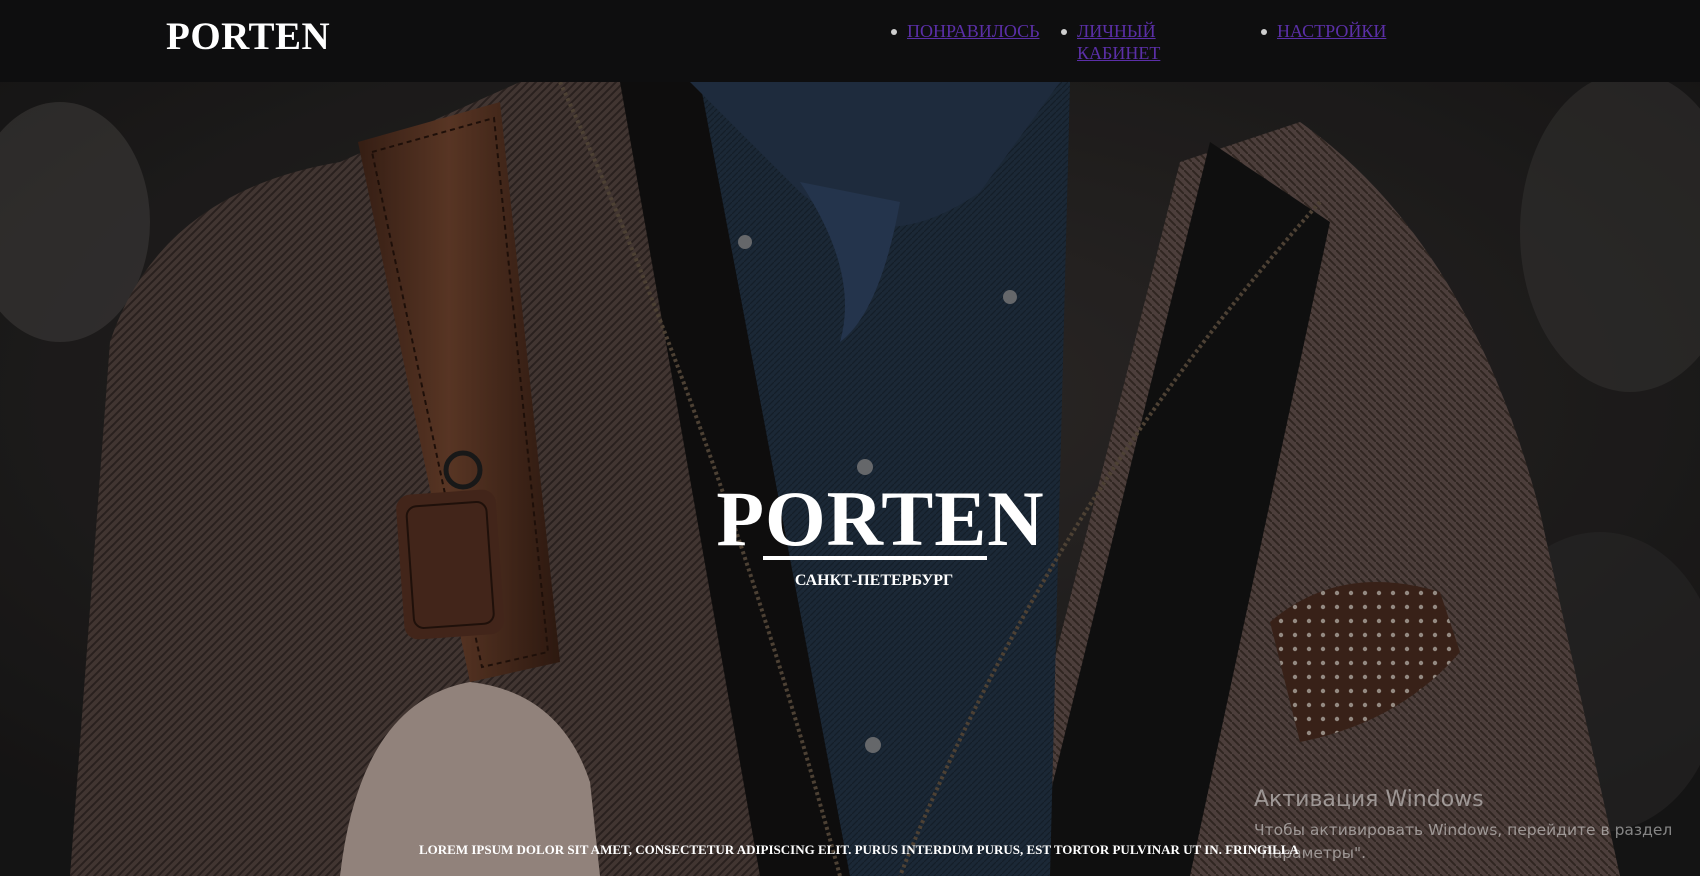 The width and height of the screenshot is (1700, 876). I want to click on nav-item-account: Личный кабинет, so click(1139, 42).